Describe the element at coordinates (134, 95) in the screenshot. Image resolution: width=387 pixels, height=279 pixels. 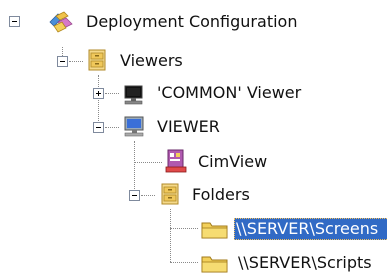
I see `monitor-black-icon` at that location.